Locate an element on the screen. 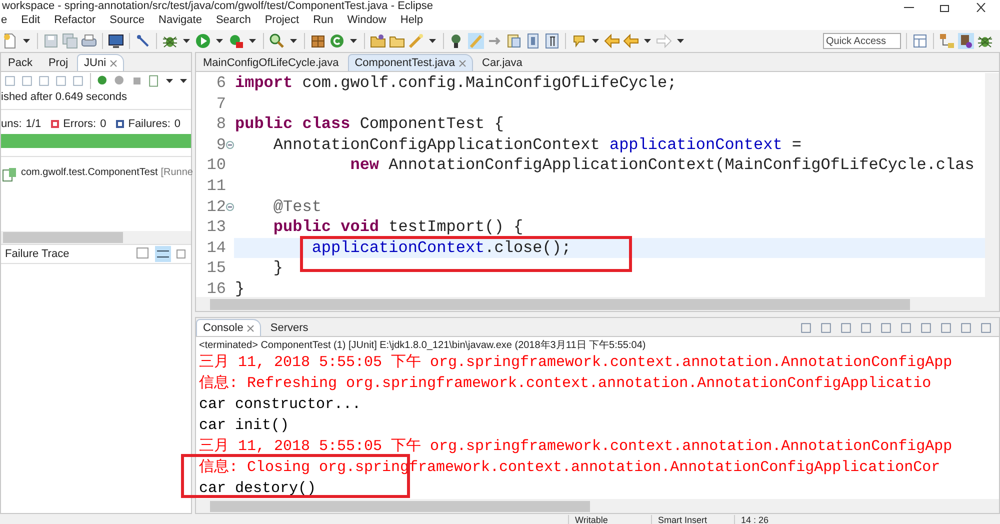 This screenshot has height=524, width=1000. menu-item: Refactor is located at coordinates (75, 20).